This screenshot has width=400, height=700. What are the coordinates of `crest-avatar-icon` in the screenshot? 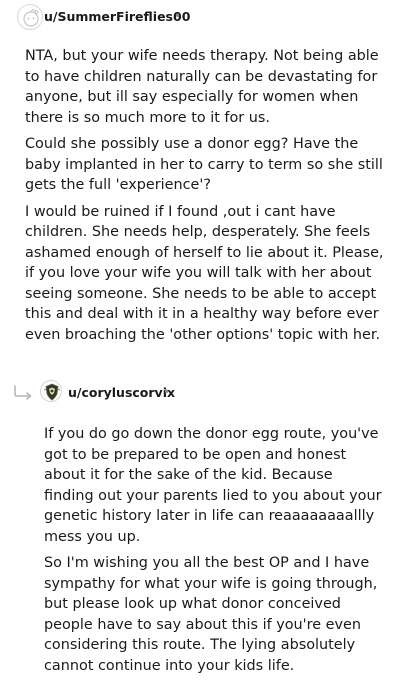 It's located at (51, 391).